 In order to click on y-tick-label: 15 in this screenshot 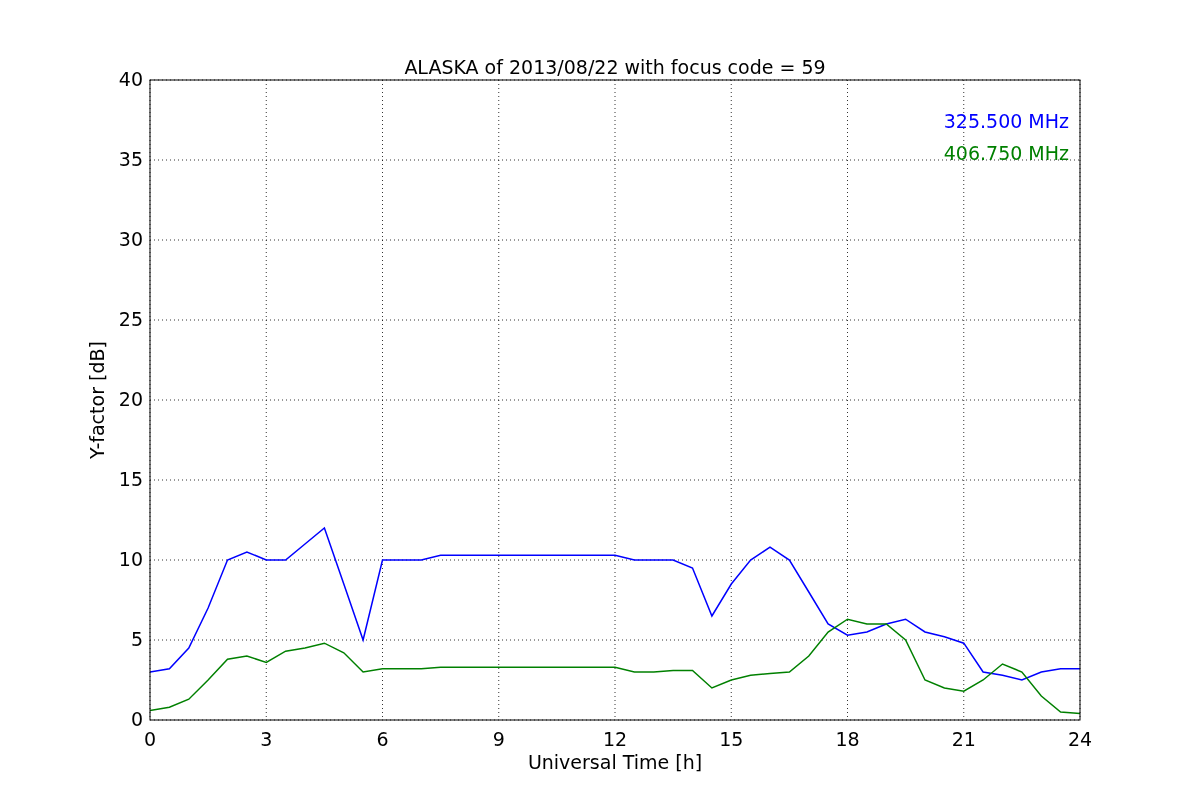, I will do `click(130, 479)`.